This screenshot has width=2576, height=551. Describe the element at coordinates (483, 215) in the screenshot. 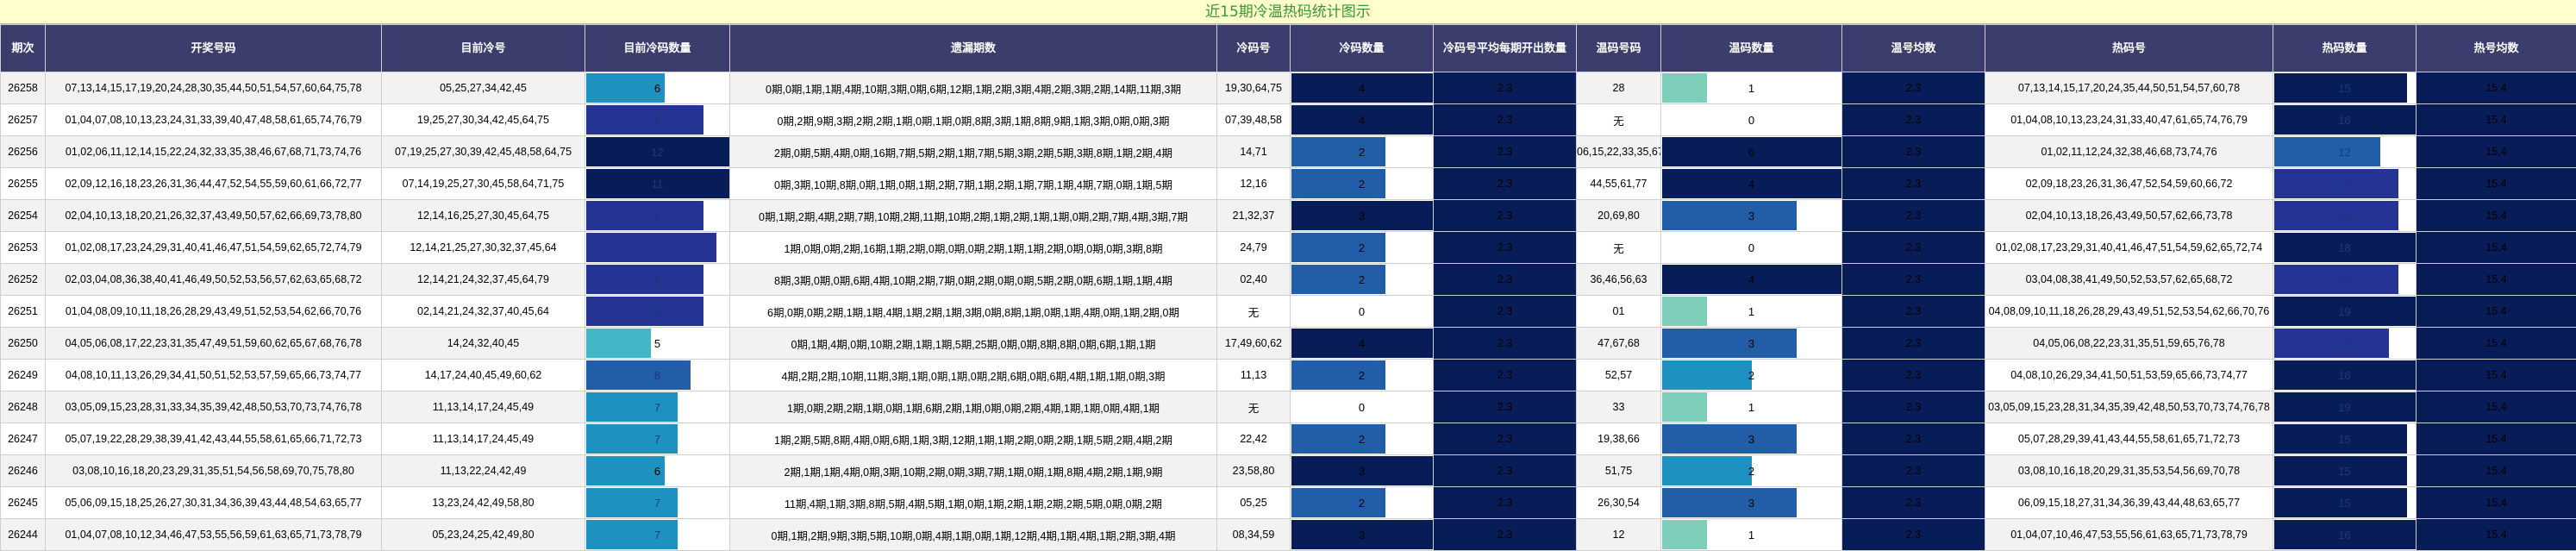

I see `current-cold-cell: 12,14,16,25,27,30,45,64,75` at that location.